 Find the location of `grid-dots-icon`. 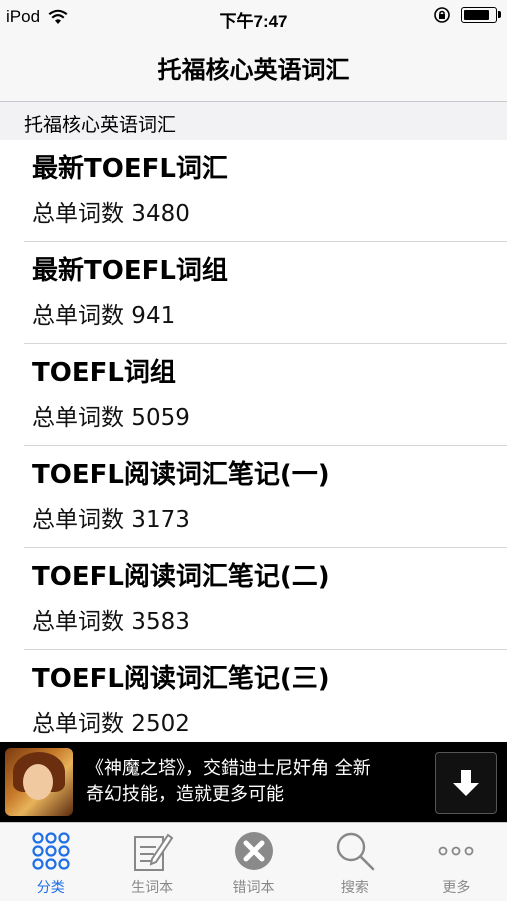

grid-dots-icon is located at coordinates (51, 851).